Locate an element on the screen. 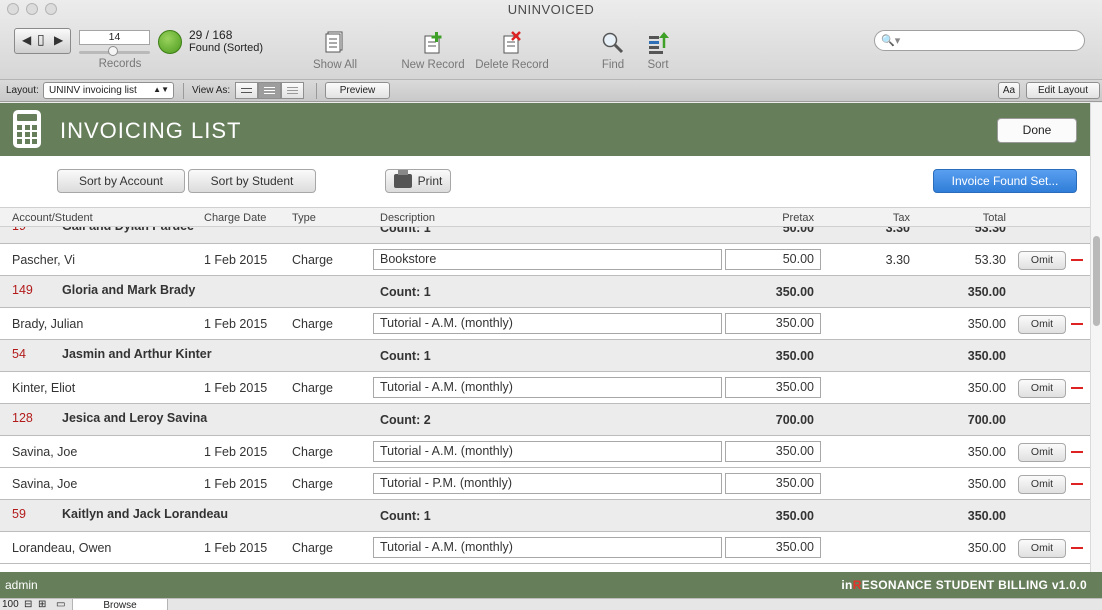 This screenshot has height=610, width=1102. description-field: Bookstore is located at coordinates (547, 259).